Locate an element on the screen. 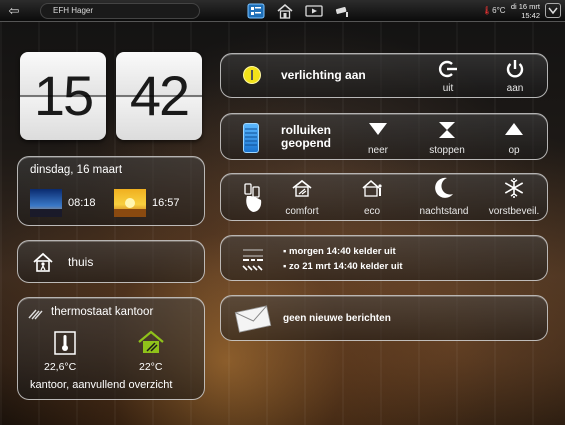 The image size is (565, 425). scene-hand-icon is located at coordinates (253, 198).